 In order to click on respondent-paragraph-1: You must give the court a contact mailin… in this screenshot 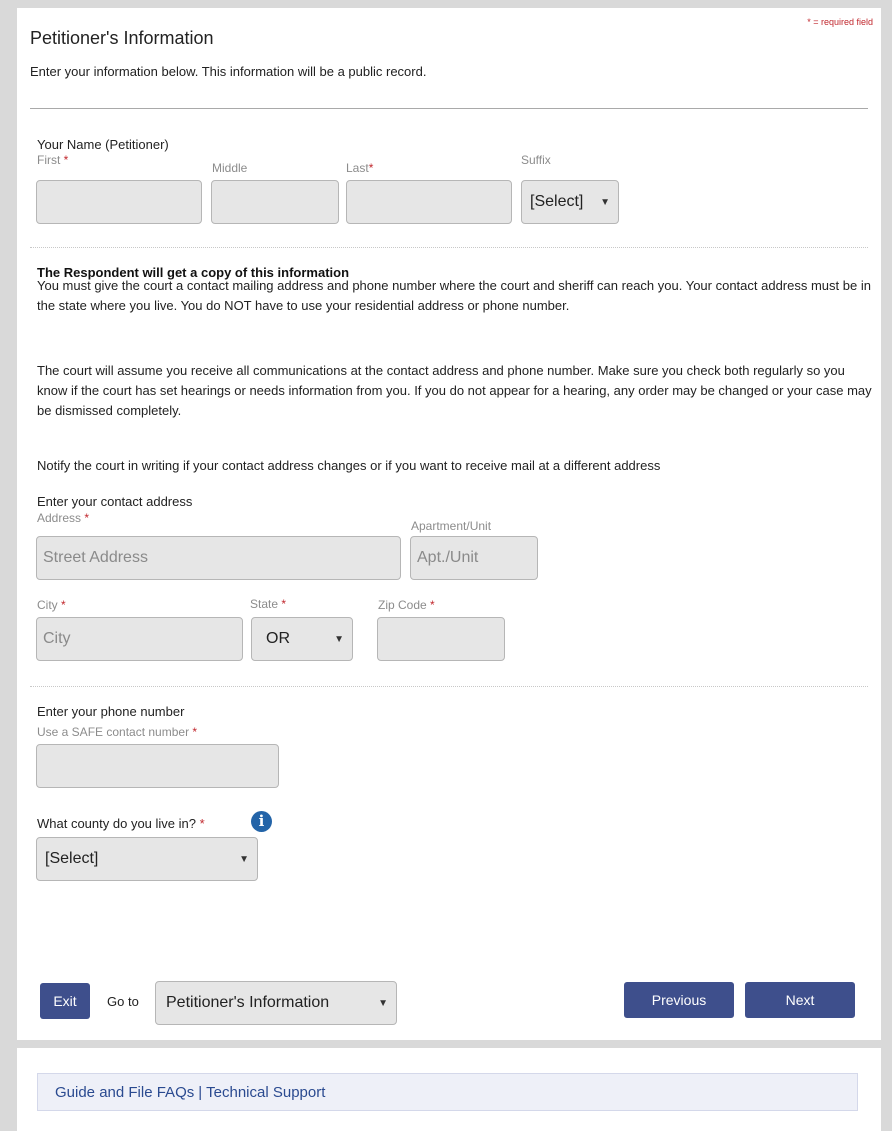, I will do `click(454, 295)`.